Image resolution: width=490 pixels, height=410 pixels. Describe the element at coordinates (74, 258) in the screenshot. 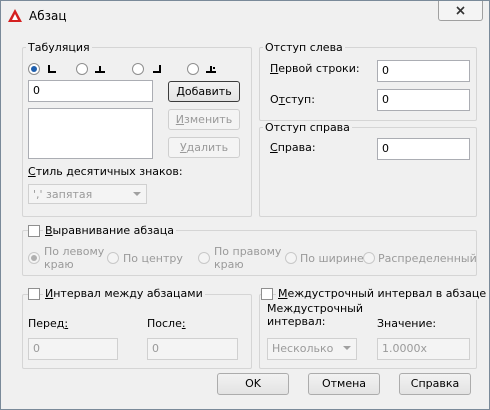

I see `align-left-label: По левому краю` at that location.